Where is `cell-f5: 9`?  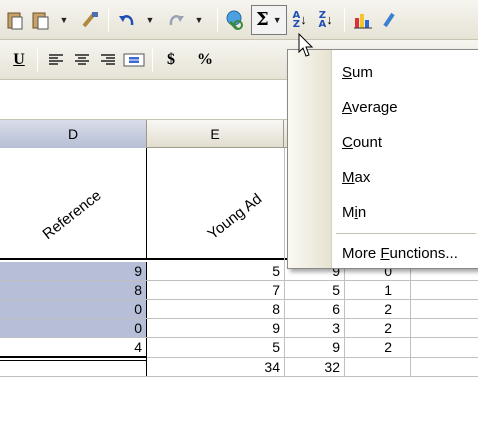 cell-f5: 9 is located at coordinates (314, 347).